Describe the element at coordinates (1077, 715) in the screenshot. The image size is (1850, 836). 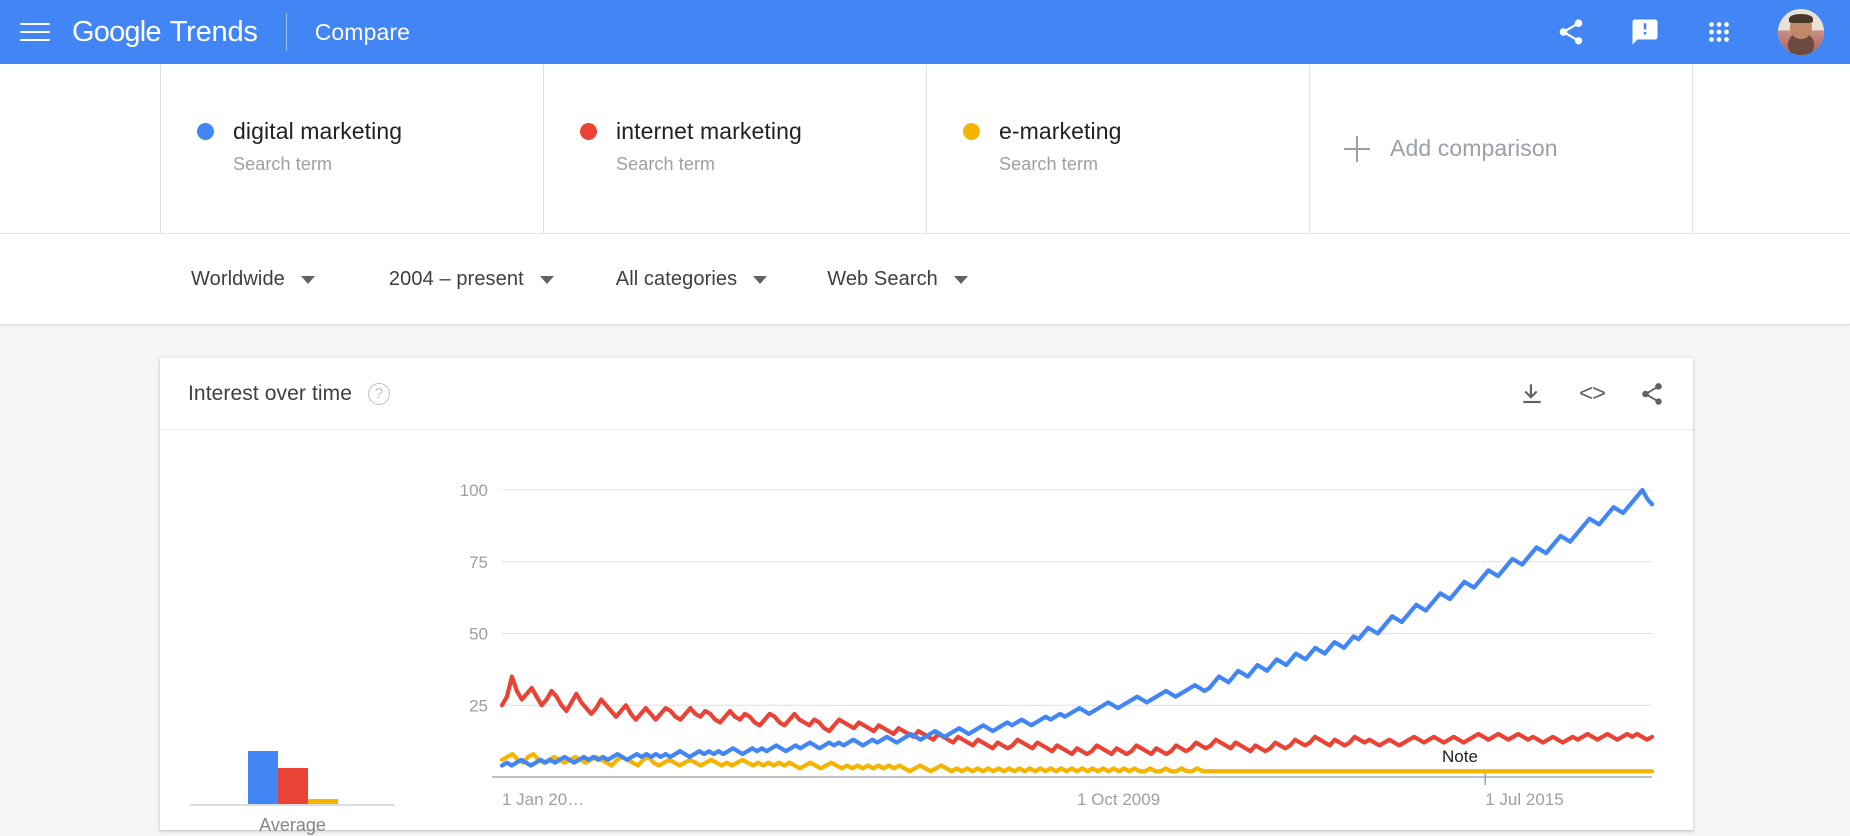
I see `trend-line` at that location.